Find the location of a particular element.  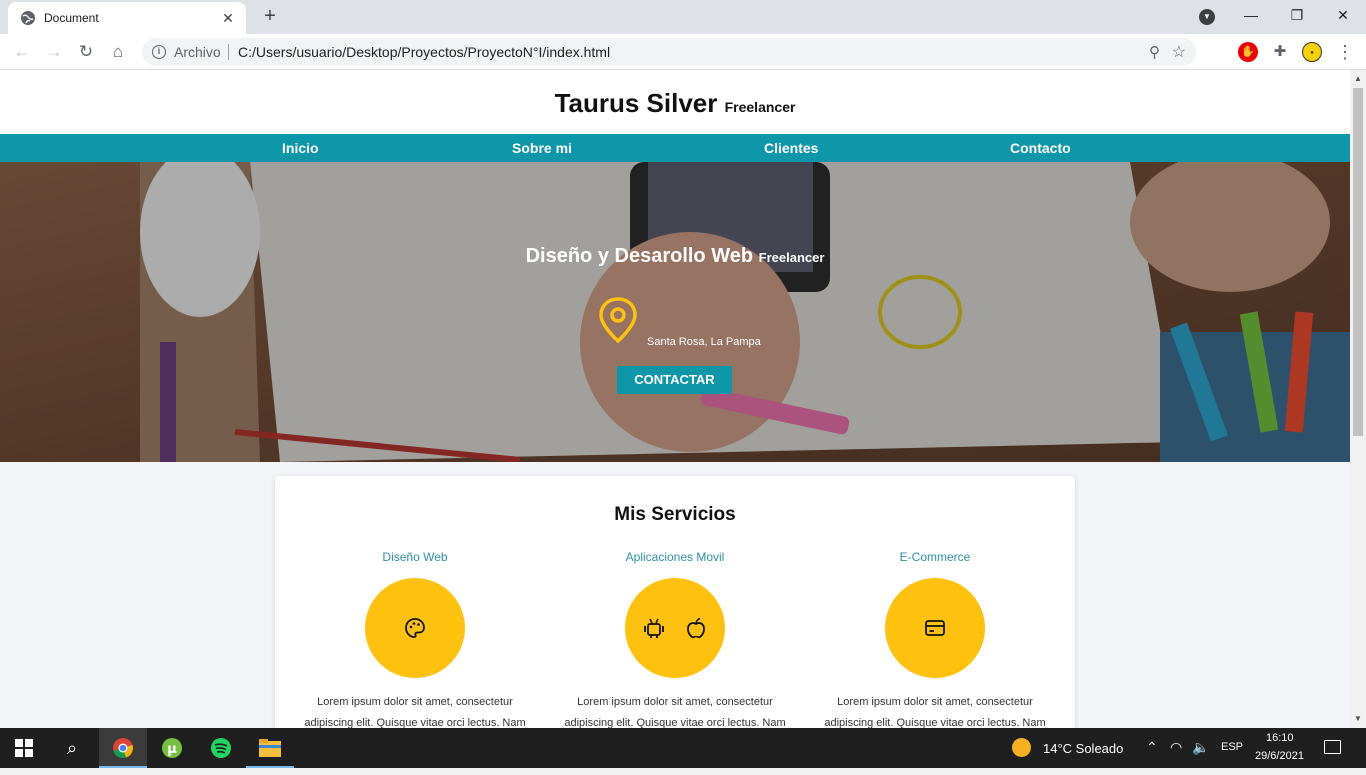

hero-title-main: Diseño y Desarollo Web is located at coordinates (639, 256).